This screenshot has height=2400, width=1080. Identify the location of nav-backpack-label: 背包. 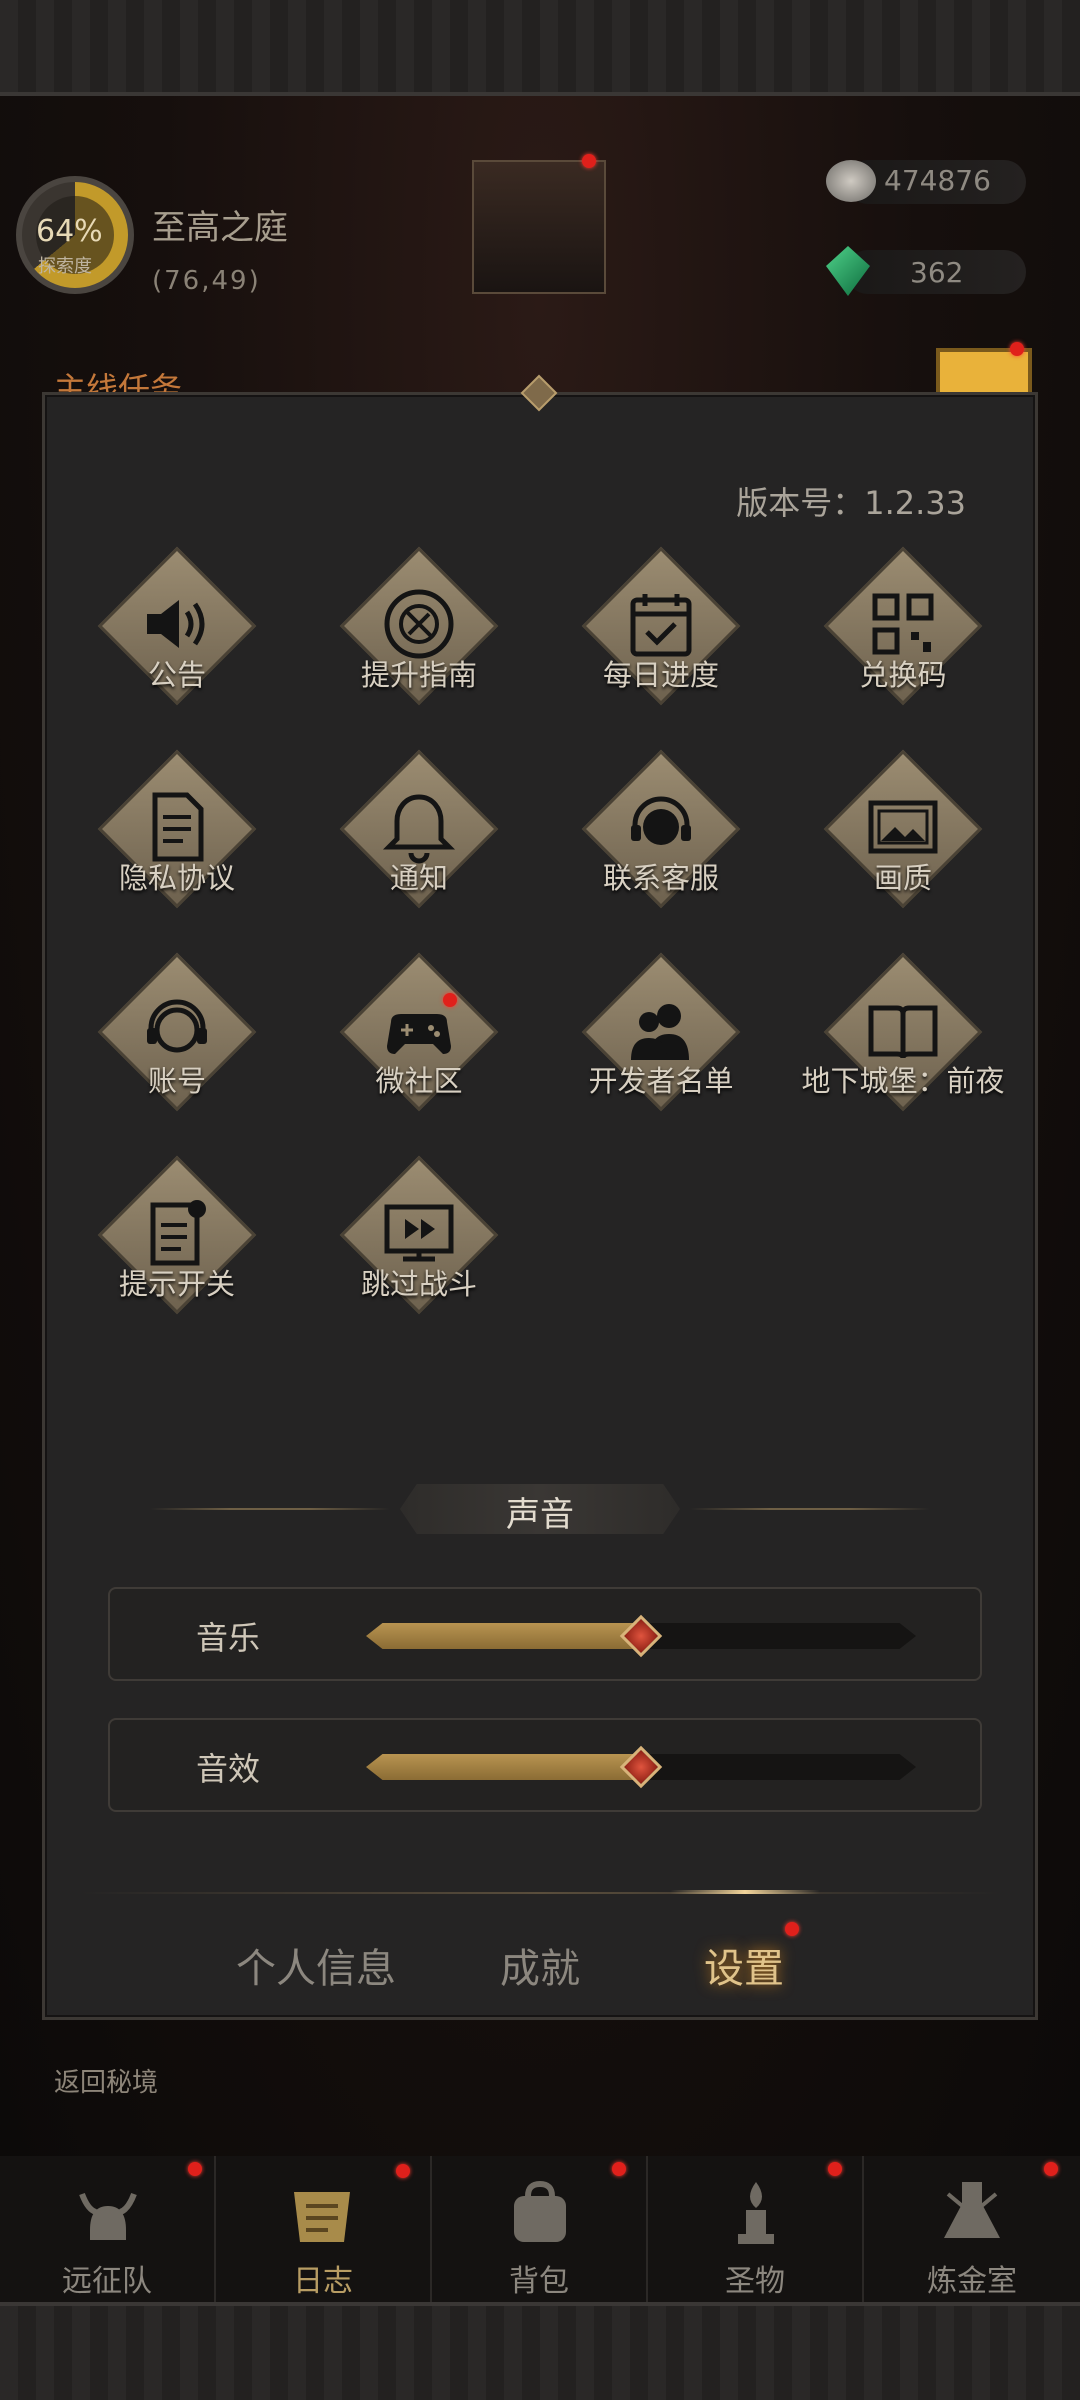
(539, 2281).